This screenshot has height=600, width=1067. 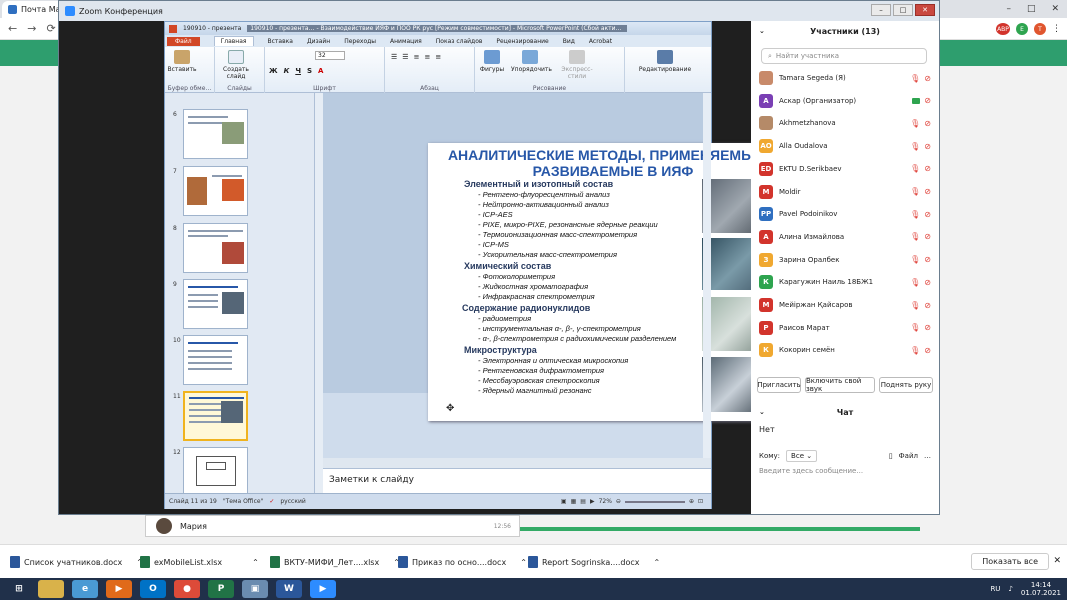 What do you see at coordinates (845, 214) in the screenshot?
I see `participant-row: PP Pavel Podoinikov 🎙 ⊘` at bounding box center [845, 214].